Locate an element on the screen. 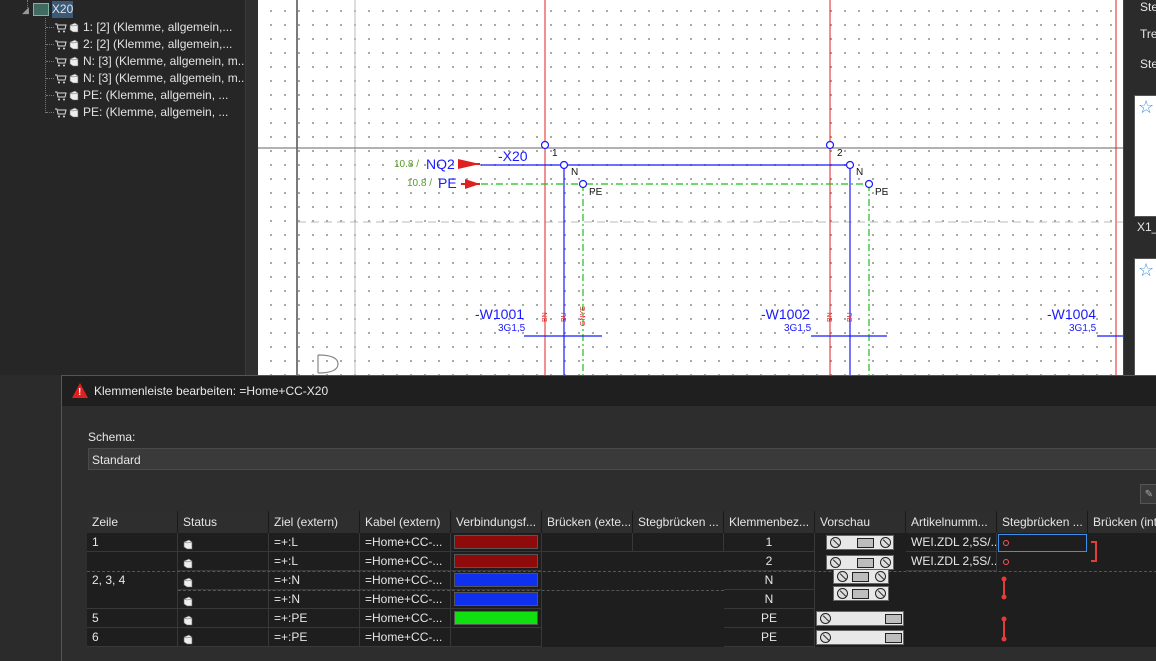  tree-scrollbar is located at coordinates (251, 187).